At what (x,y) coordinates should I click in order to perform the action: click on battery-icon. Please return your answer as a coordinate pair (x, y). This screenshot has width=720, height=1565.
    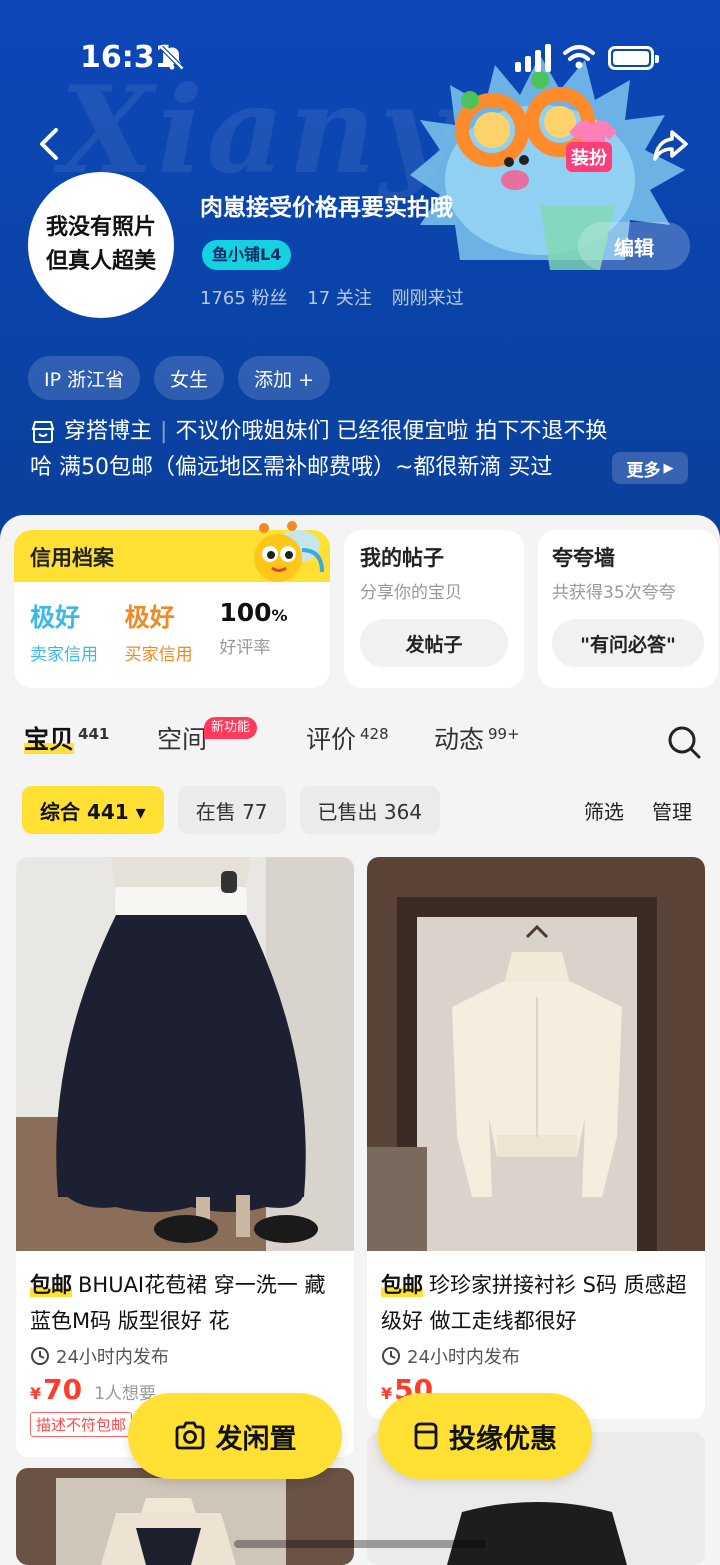
    Looking at the image, I should click on (633, 58).